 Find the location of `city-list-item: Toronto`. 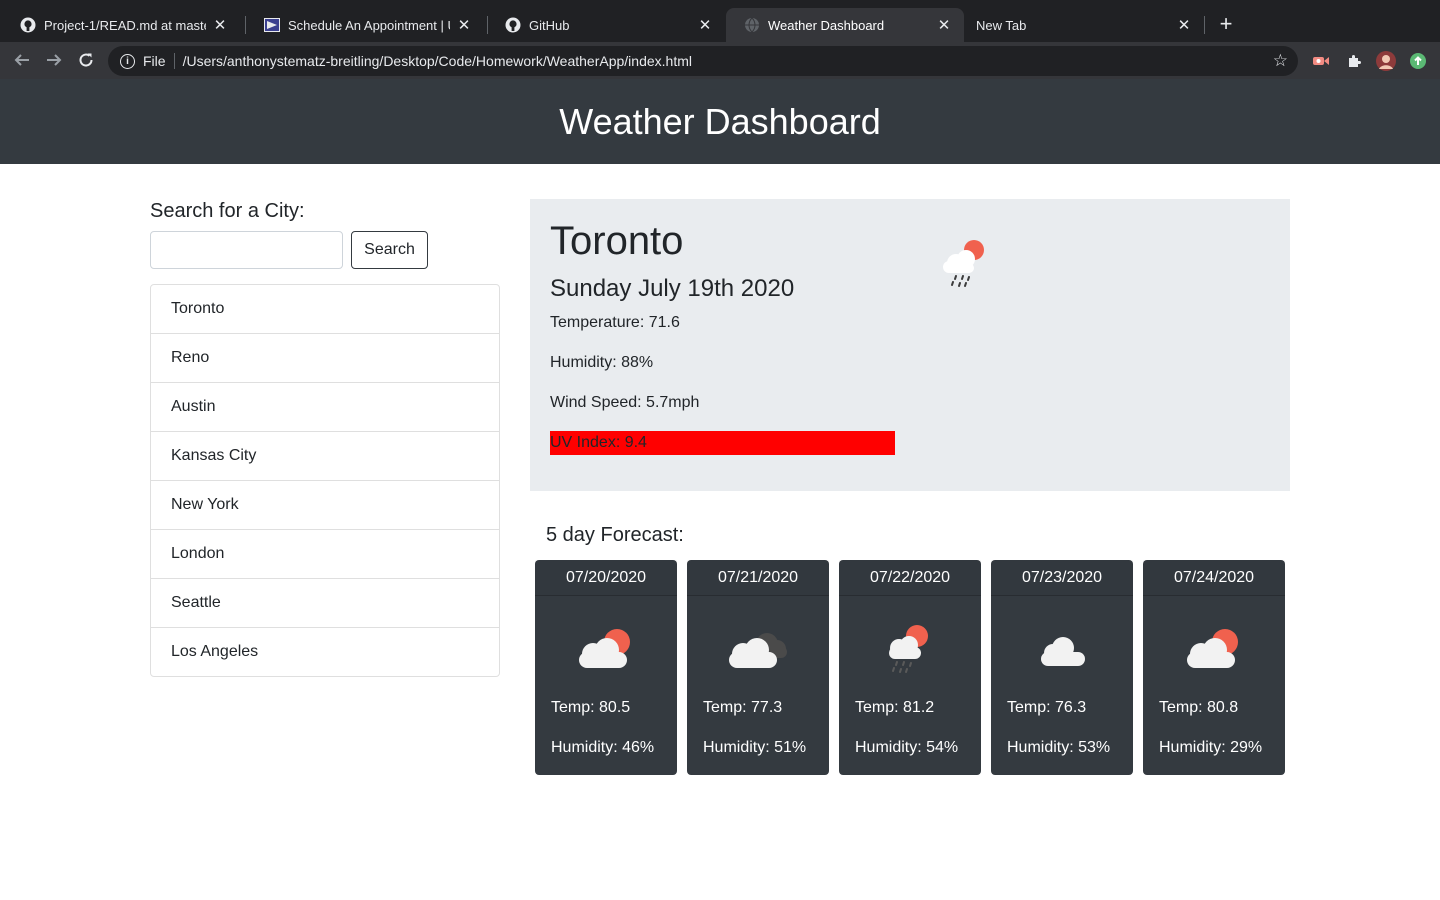

city-list-item: Toronto is located at coordinates (325, 309).